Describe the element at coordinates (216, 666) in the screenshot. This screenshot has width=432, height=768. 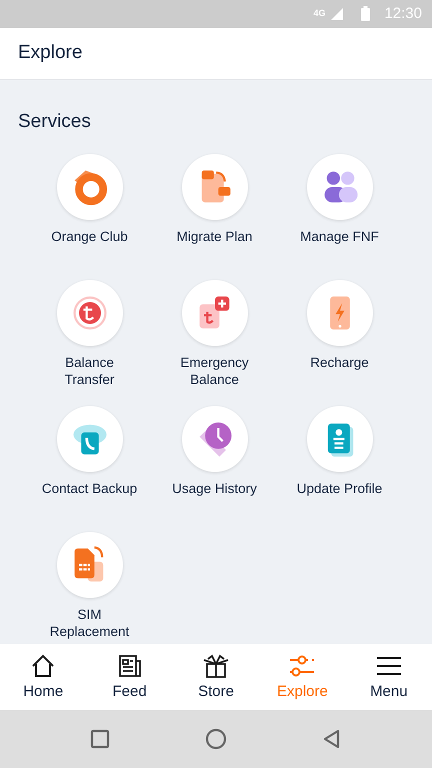
I see `gift-box-icon` at that location.